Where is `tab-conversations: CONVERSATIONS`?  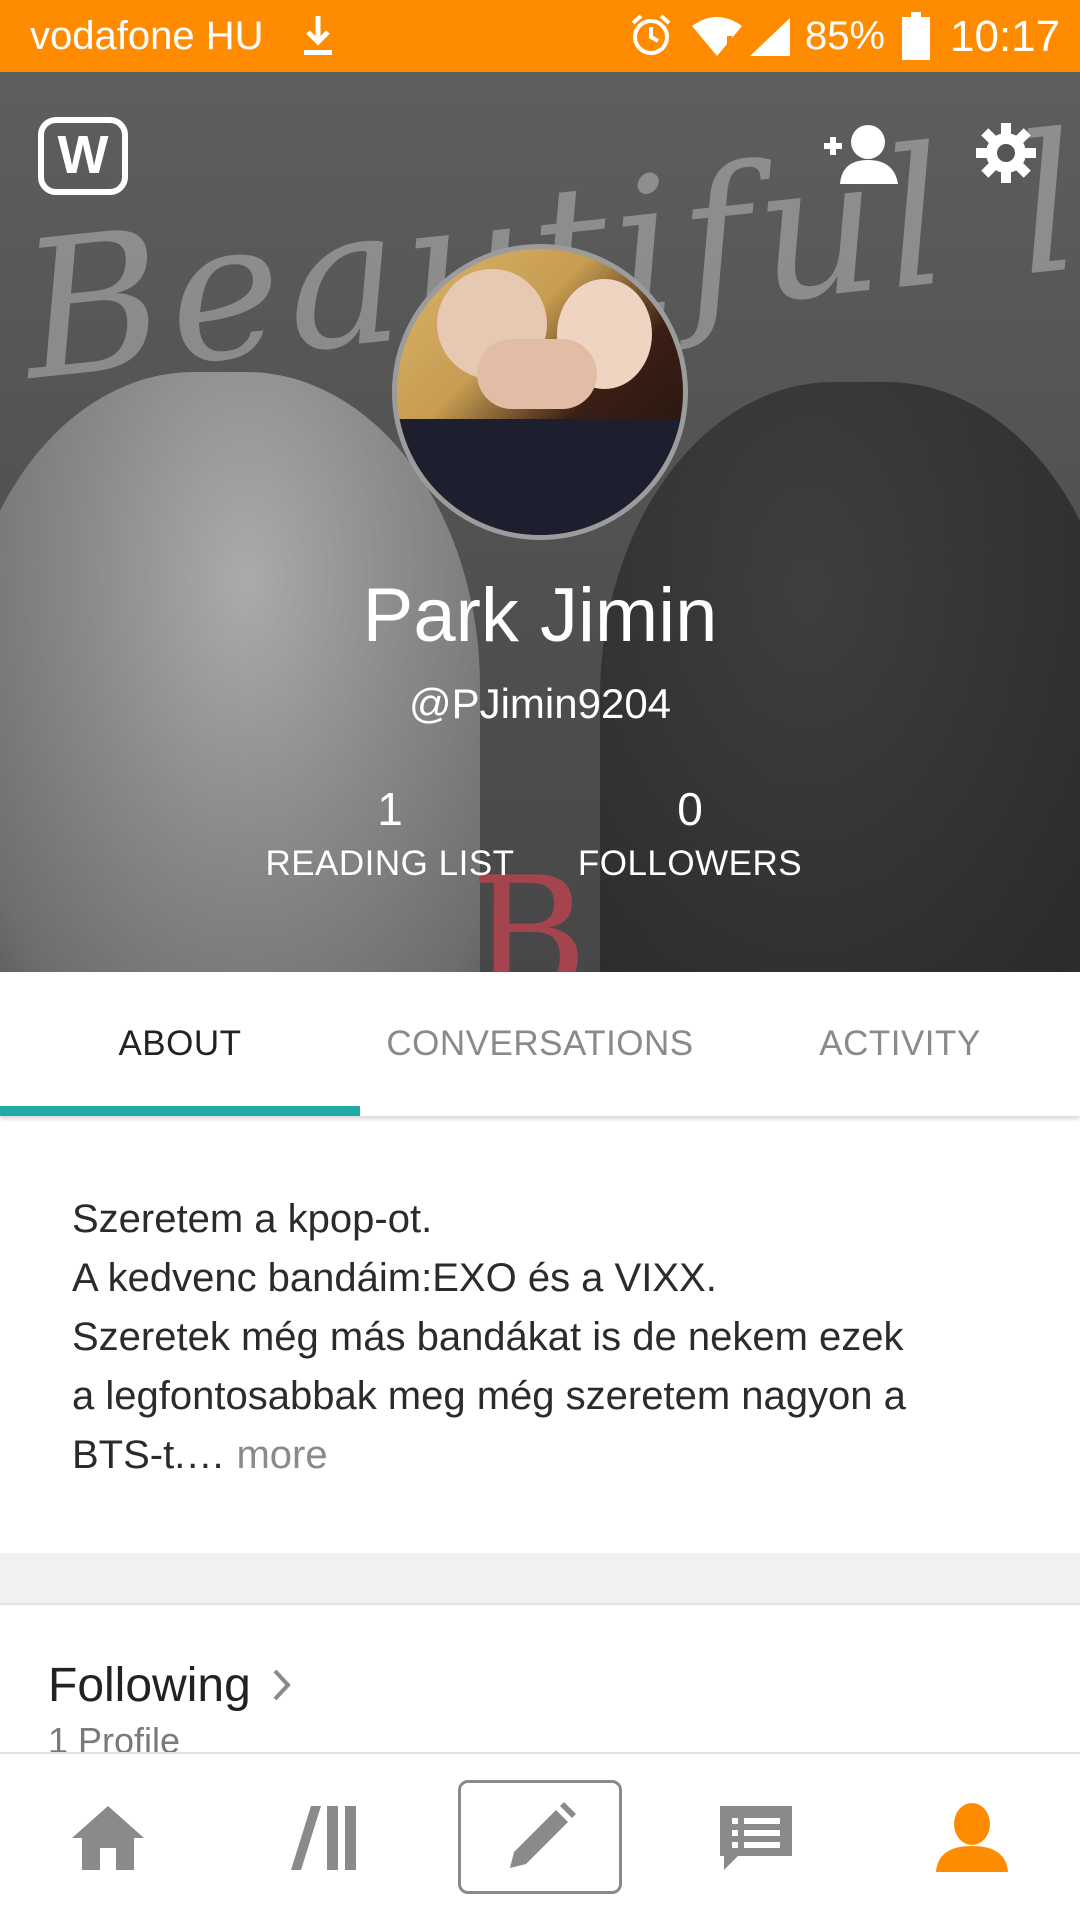
tab-conversations: CONVERSATIONS is located at coordinates (540, 1044).